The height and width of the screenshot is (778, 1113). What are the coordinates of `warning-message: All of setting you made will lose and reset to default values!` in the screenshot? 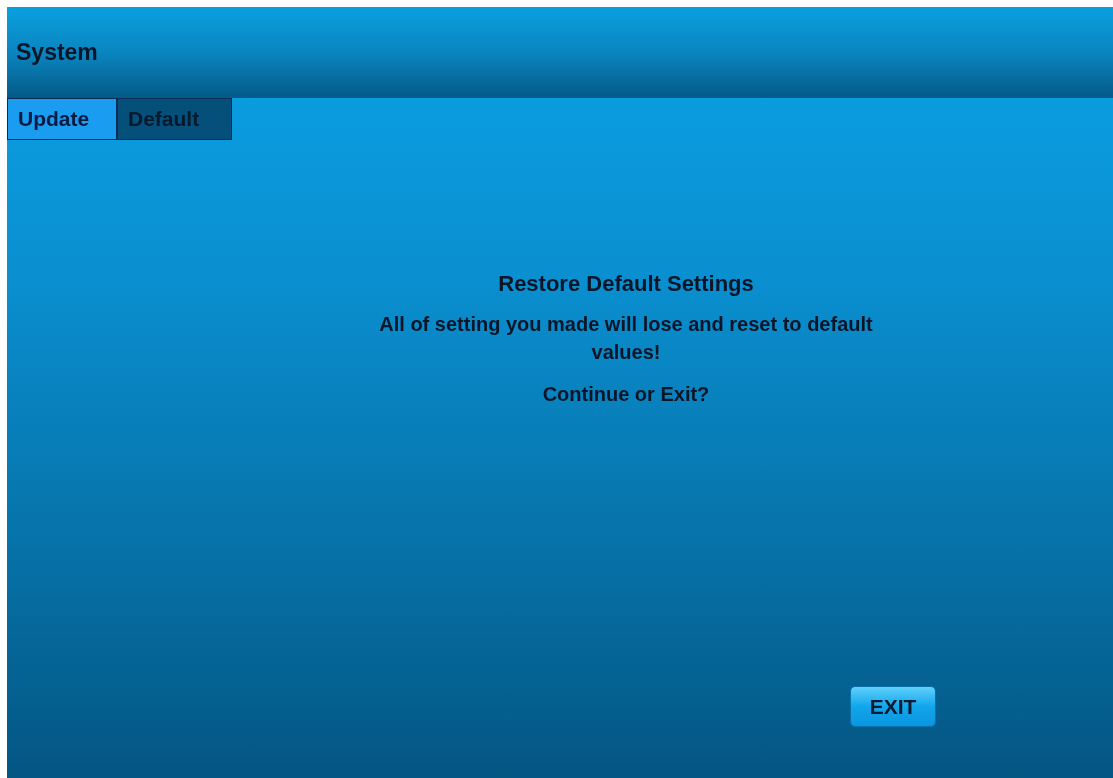 It's located at (626, 338).